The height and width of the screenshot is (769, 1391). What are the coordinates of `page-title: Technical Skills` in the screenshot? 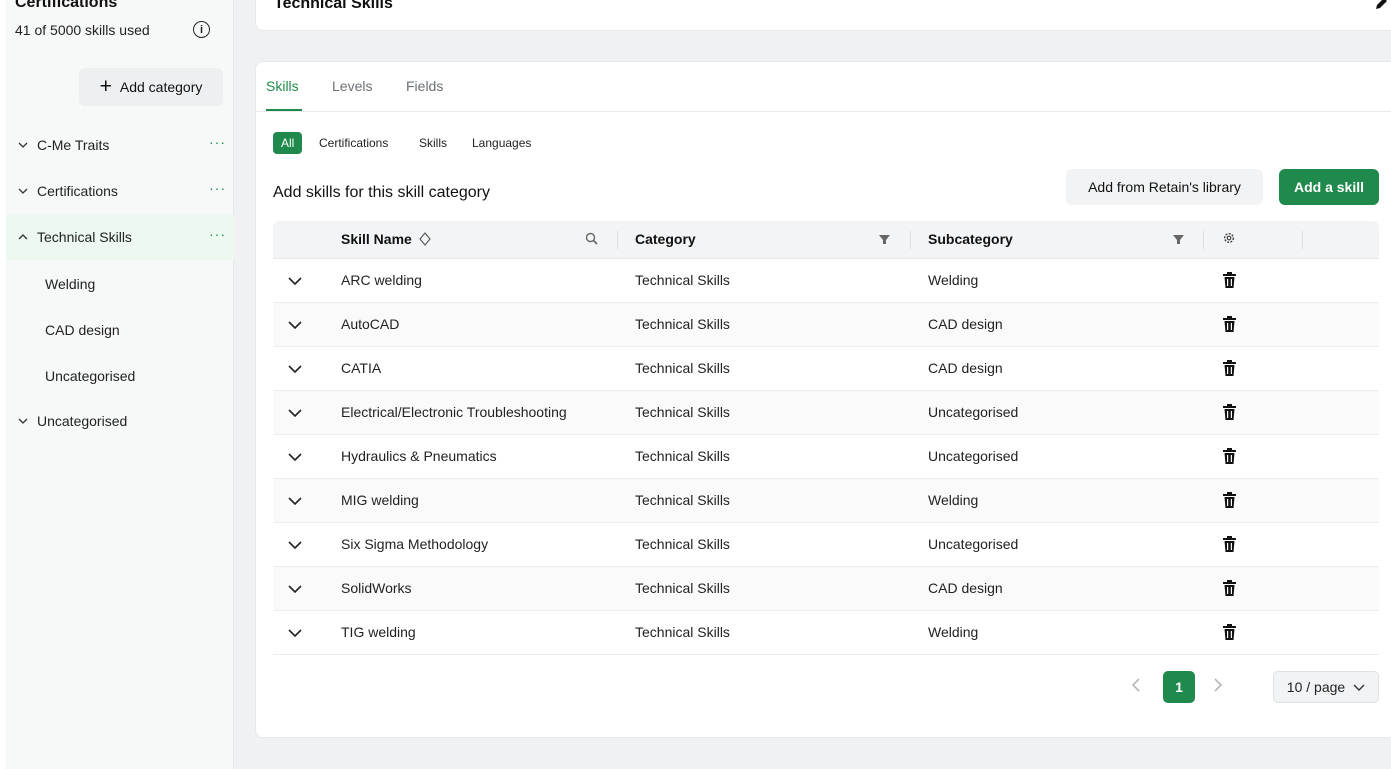 It's located at (333, 6).